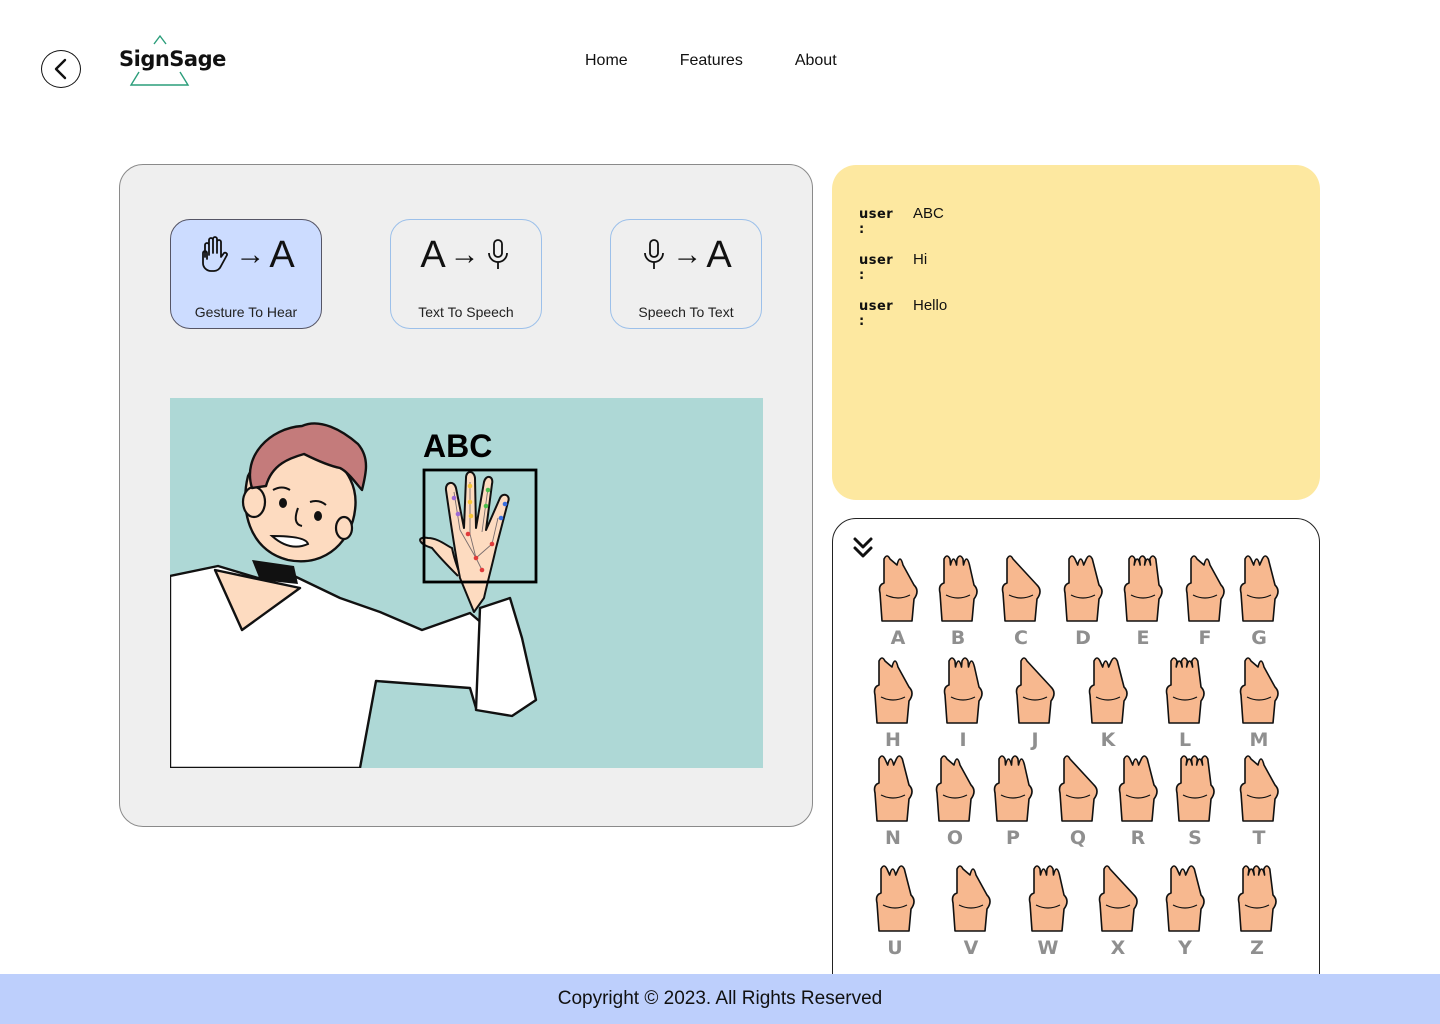 Image resolution: width=1440 pixels, height=1024 pixels. I want to click on sign-item: X, so click(1118, 909).